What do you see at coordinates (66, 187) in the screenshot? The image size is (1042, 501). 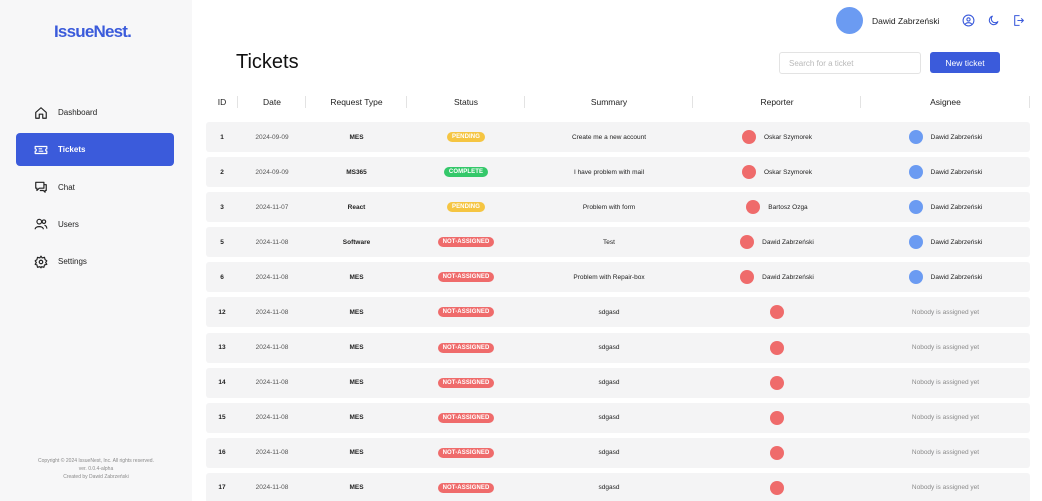 I see `sidebar-item-label: Chat` at bounding box center [66, 187].